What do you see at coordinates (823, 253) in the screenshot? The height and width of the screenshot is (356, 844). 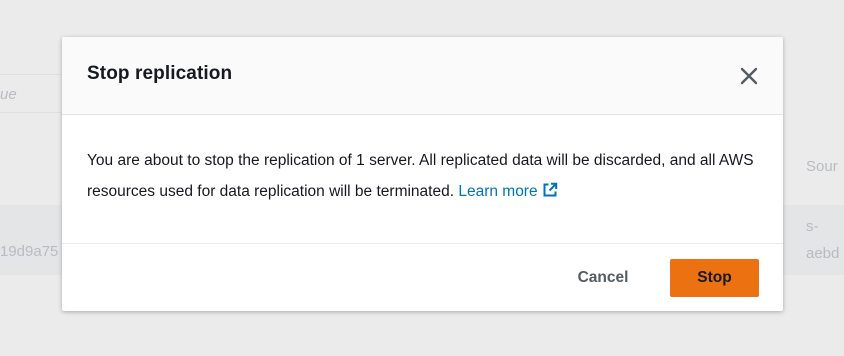 I see `background-source-server: aebd` at bounding box center [823, 253].